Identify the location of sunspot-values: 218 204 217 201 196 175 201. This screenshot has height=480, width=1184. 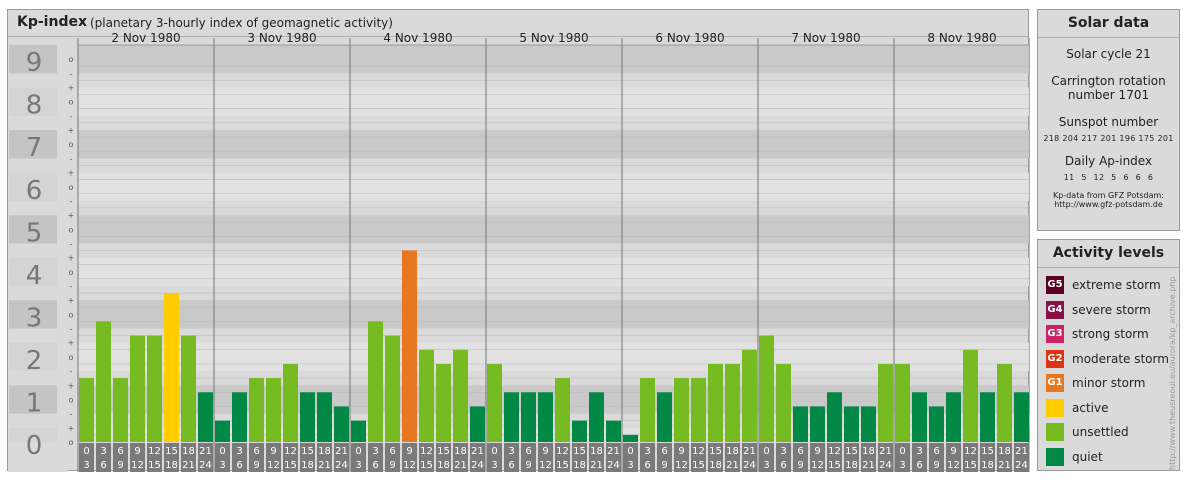
(1108, 138).